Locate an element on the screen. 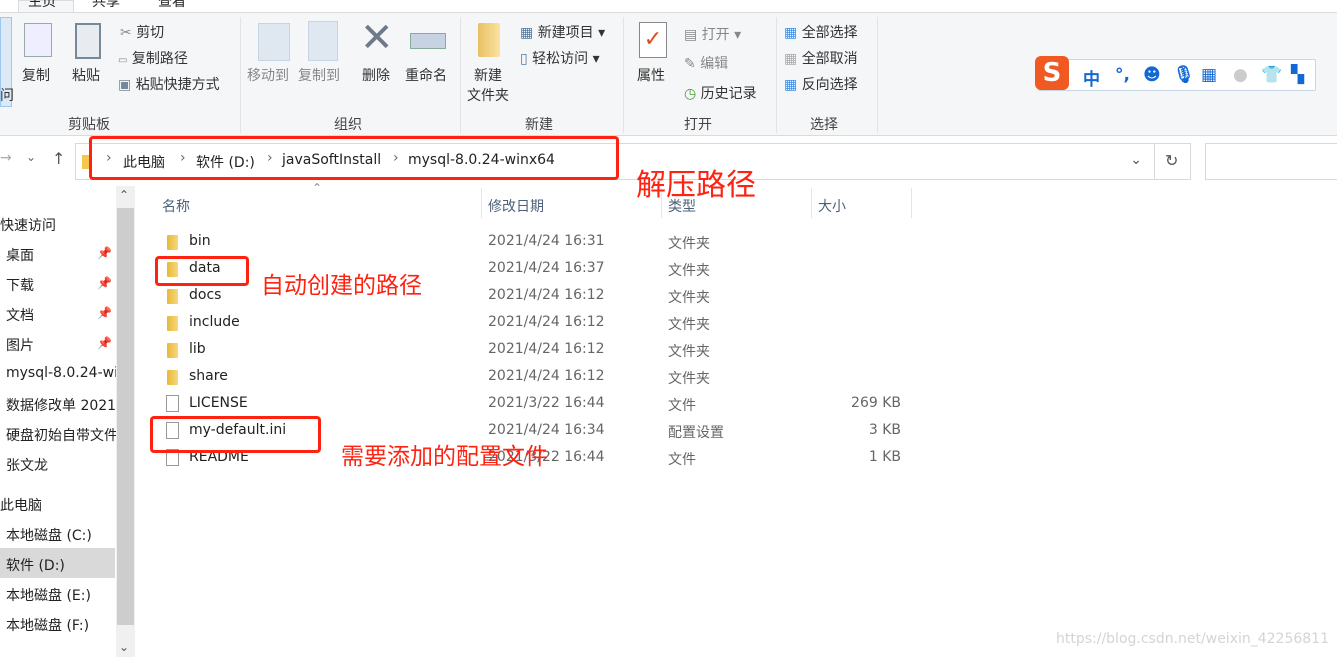  nav-drive-e: 本地磁盘 (E:) is located at coordinates (61, 595).